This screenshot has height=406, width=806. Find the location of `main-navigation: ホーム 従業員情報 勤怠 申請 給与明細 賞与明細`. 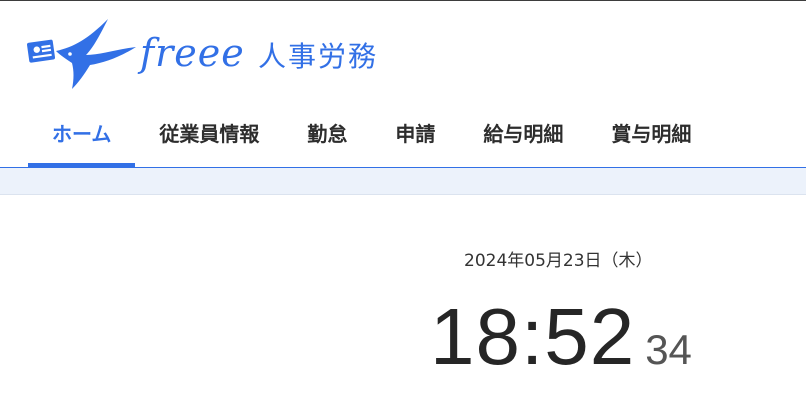

main-navigation: ホーム 従業員情報 勤怠 申請 給与明細 賞与明細 is located at coordinates (371, 134).